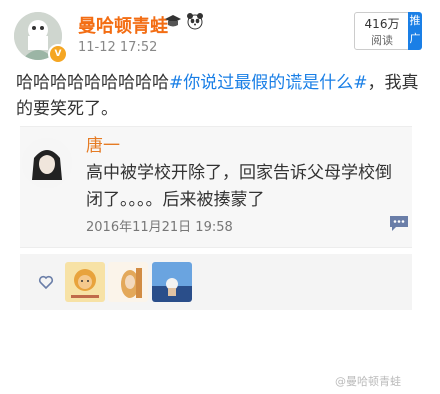 The width and height of the screenshot is (440, 394). Describe the element at coordinates (118, 47) in the screenshot. I see `post-timestamp: 11-12 17:52` at that location.